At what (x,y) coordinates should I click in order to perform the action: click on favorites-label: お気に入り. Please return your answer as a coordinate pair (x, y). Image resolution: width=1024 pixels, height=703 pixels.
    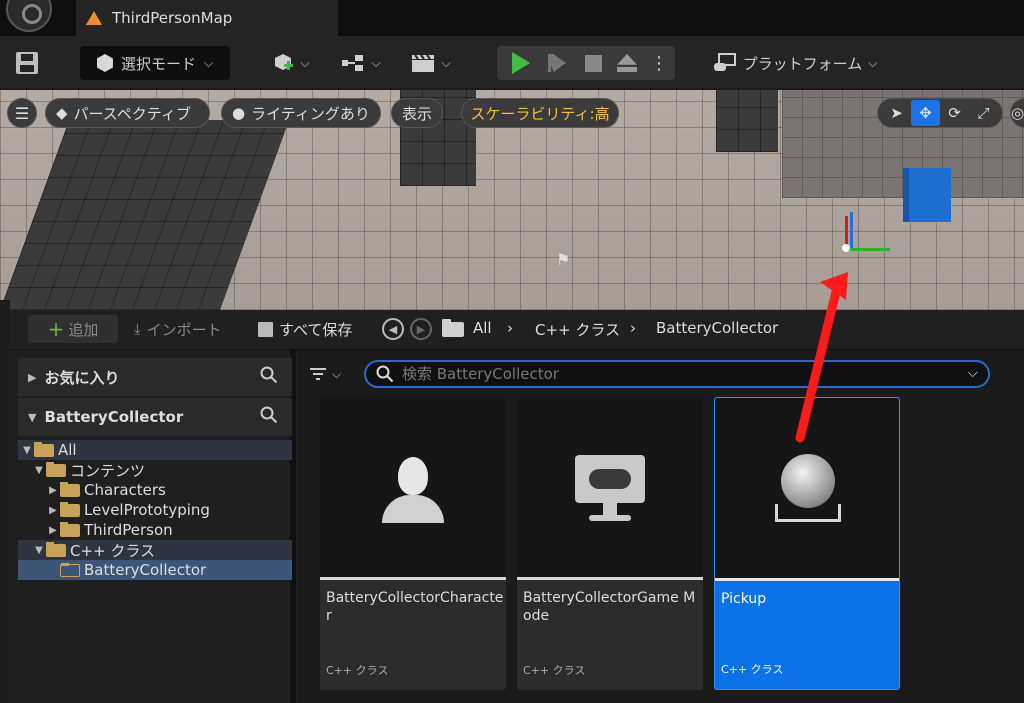
    Looking at the image, I should click on (82, 377).